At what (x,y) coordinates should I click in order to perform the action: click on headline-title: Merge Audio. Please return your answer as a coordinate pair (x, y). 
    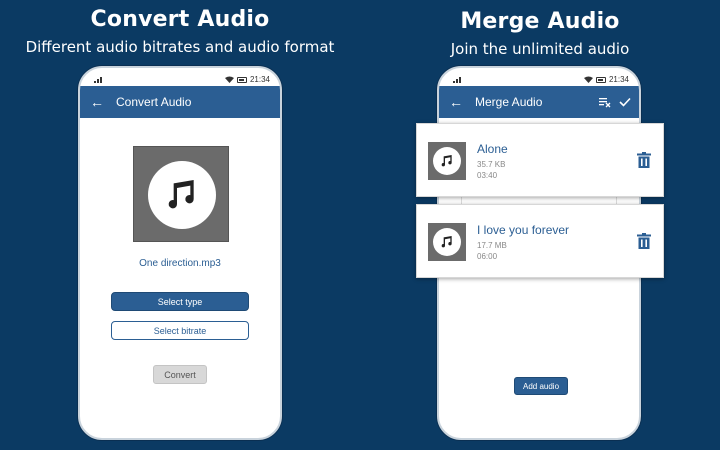
    Looking at the image, I should click on (540, 21).